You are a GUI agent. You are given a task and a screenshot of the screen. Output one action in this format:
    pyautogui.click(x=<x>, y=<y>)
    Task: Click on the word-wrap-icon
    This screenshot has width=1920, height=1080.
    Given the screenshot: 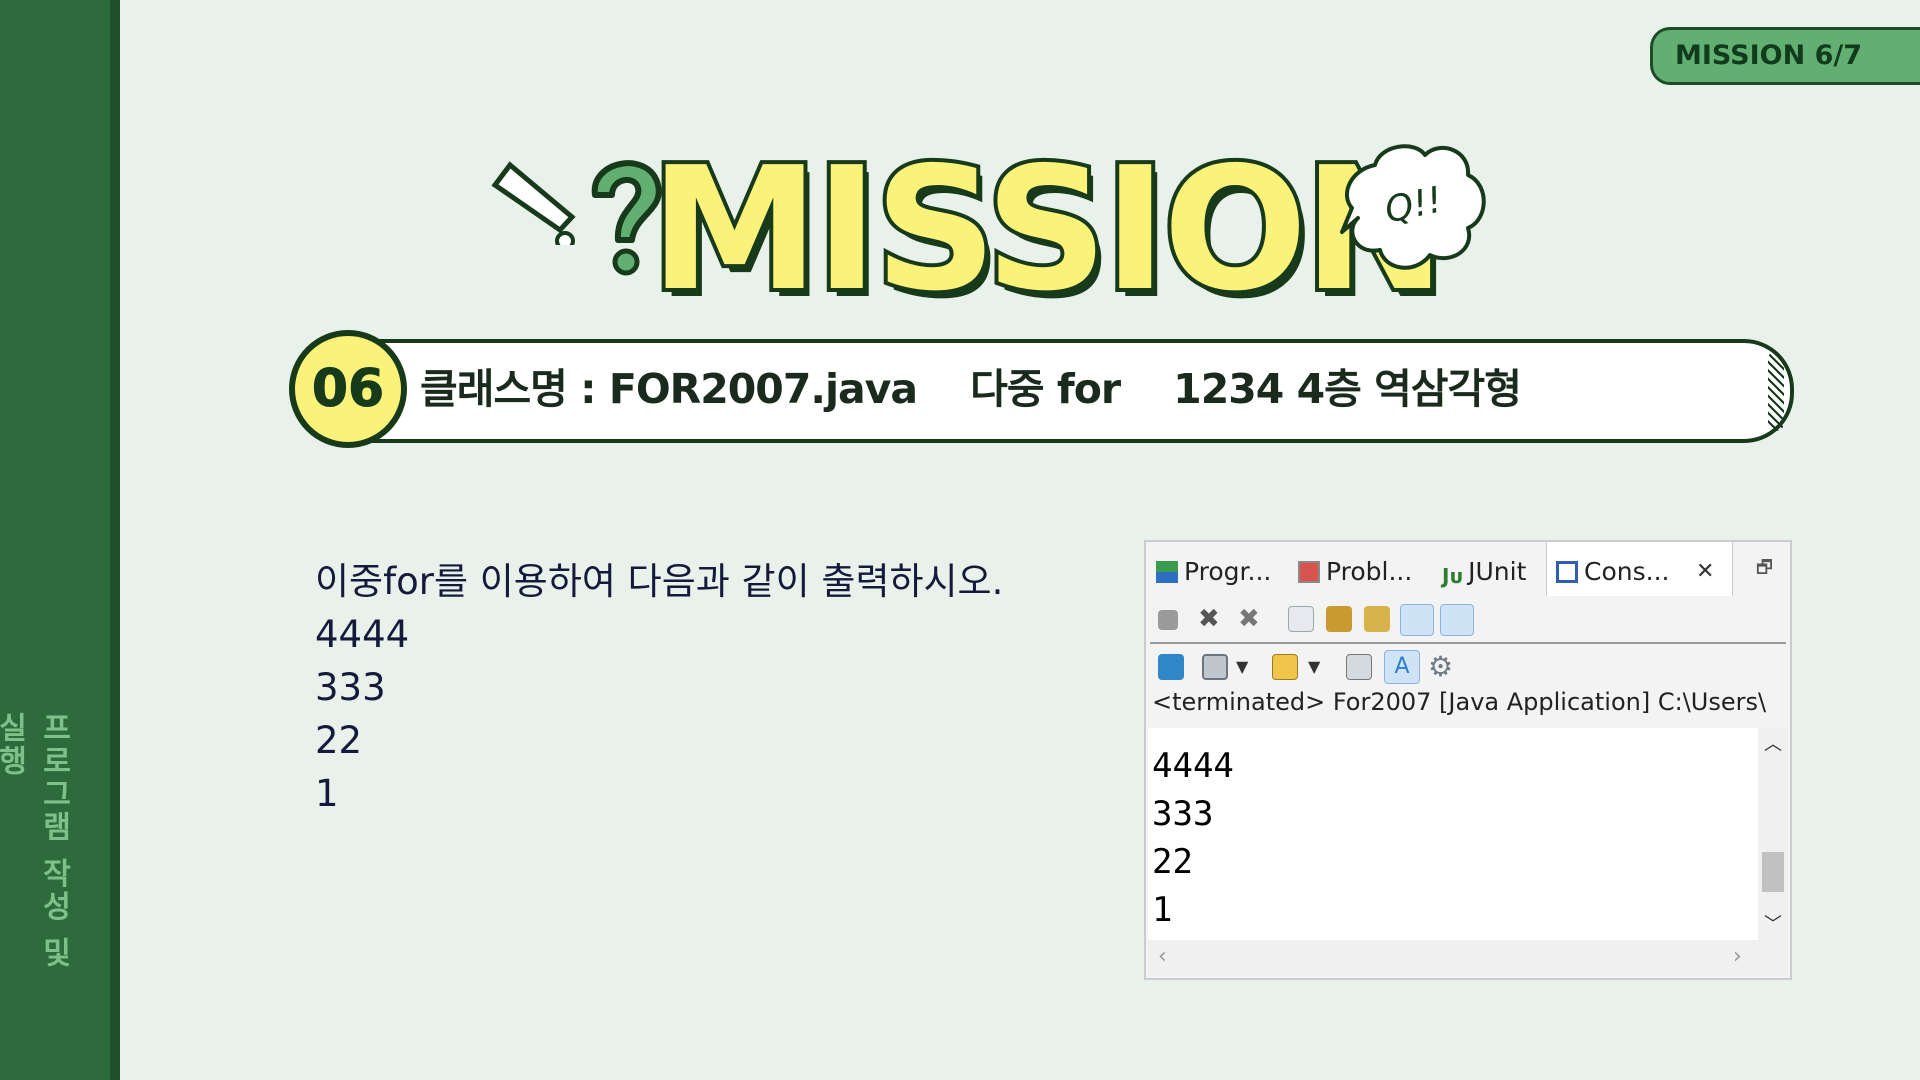 What is the action you would take?
    pyautogui.click(x=1377, y=619)
    